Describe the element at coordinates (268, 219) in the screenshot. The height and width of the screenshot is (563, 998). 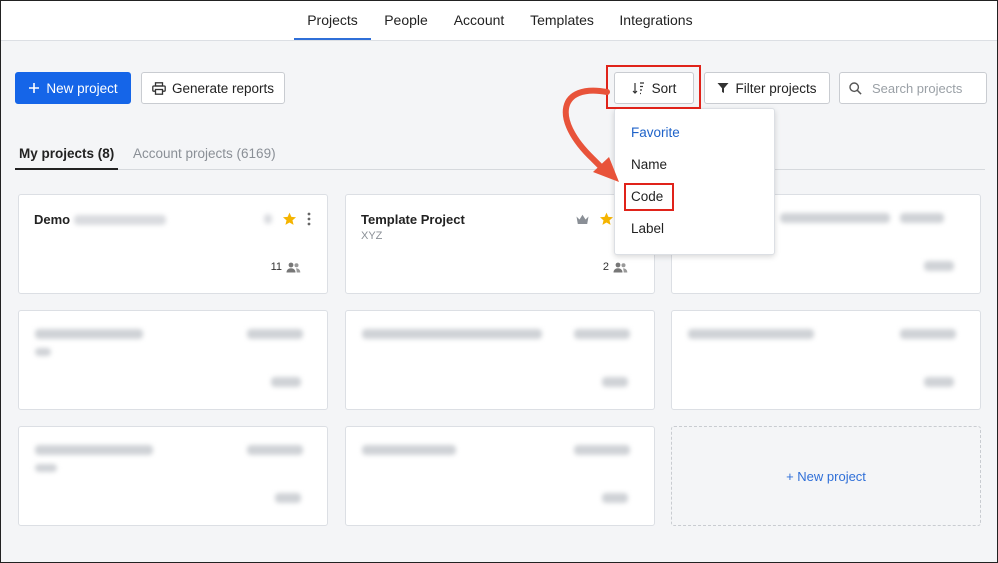
I see `redacted-icon` at that location.